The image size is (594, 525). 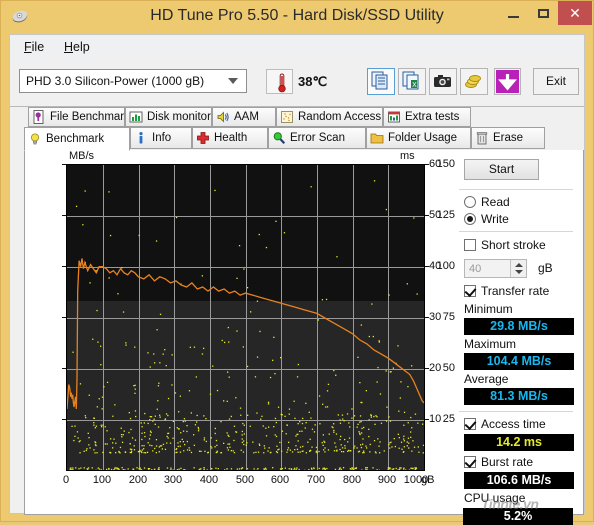 What do you see at coordinates (490, 344) in the screenshot?
I see `maximum-label: Maximum` at bounding box center [490, 344].